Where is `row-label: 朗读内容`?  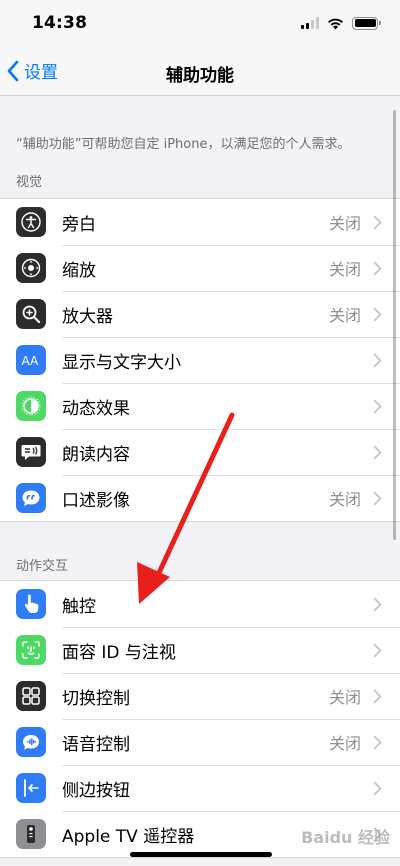
row-label: 朗读内容 is located at coordinates (96, 454).